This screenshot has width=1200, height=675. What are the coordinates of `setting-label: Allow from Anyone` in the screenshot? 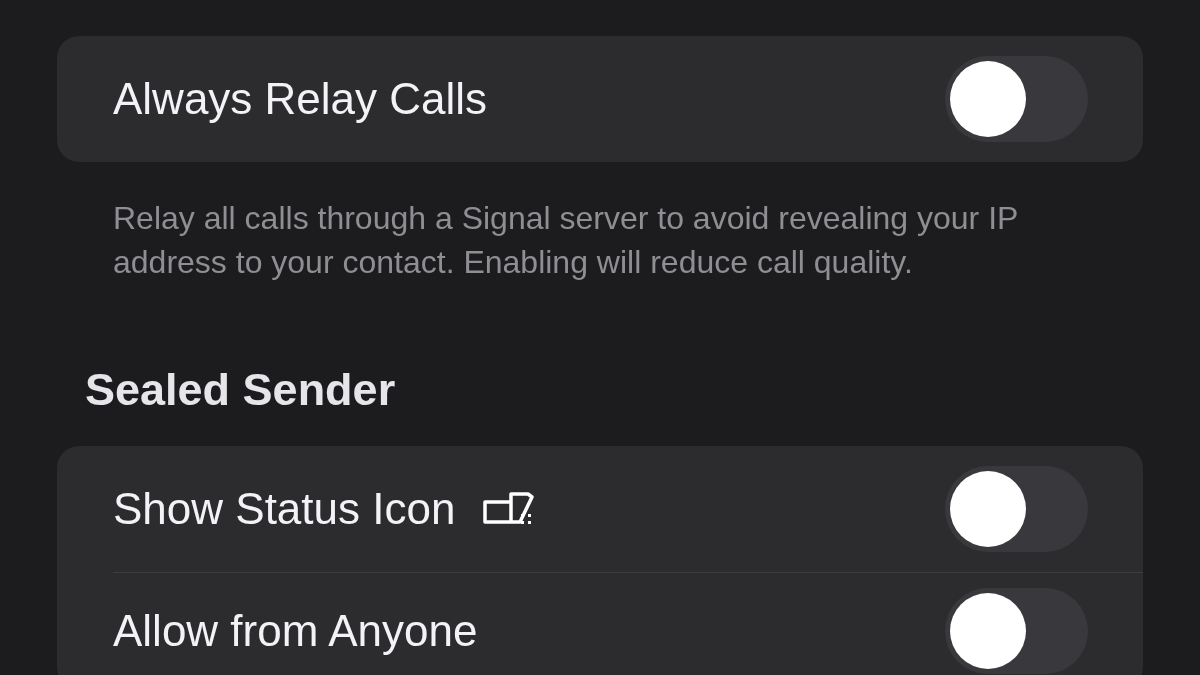 It's located at (295, 631).